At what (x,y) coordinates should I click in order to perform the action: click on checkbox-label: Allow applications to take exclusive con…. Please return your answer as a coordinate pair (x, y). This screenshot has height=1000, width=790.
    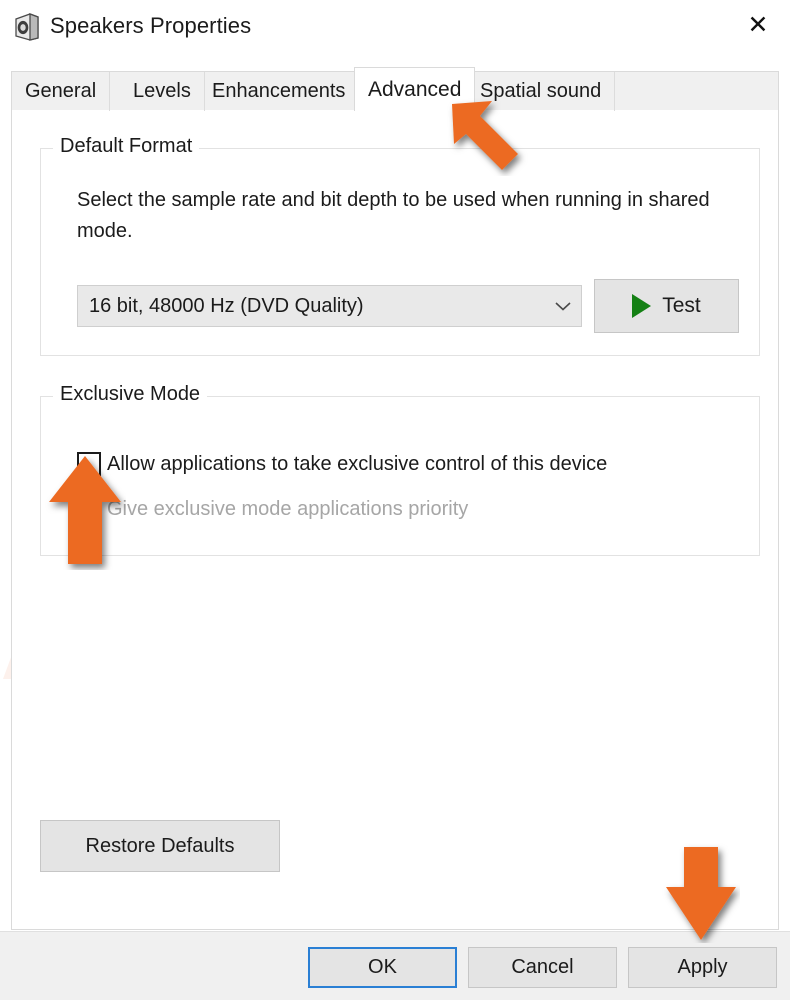
    Looking at the image, I should click on (357, 463).